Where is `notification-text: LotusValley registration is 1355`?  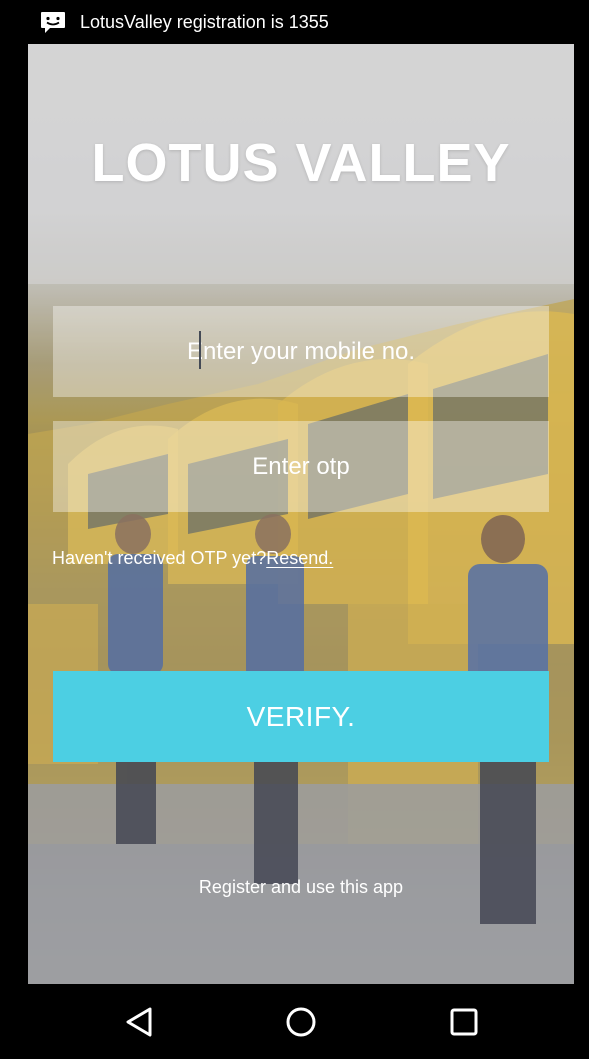 notification-text: LotusValley registration is 1355 is located at coordinates (204, 22).